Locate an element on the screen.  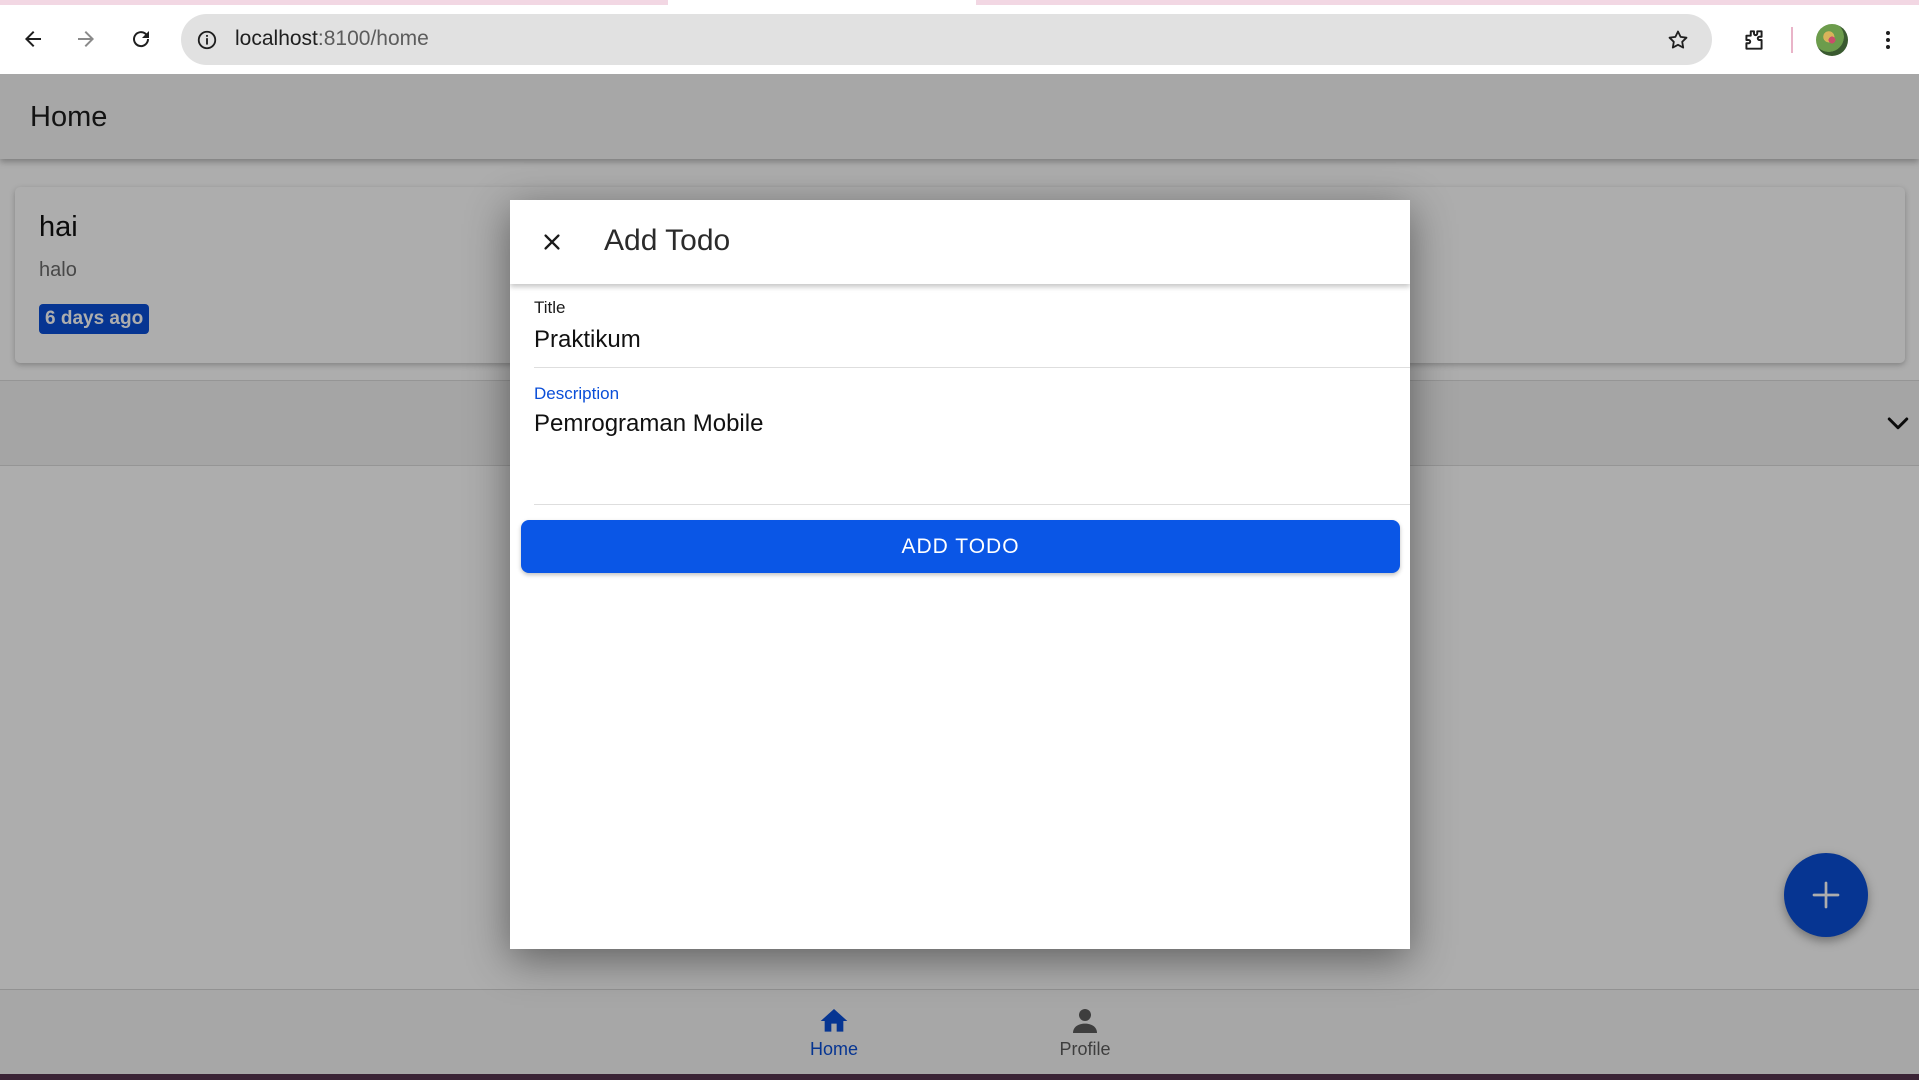
modal-title: Add Todo is located at coordinates (667, 240).